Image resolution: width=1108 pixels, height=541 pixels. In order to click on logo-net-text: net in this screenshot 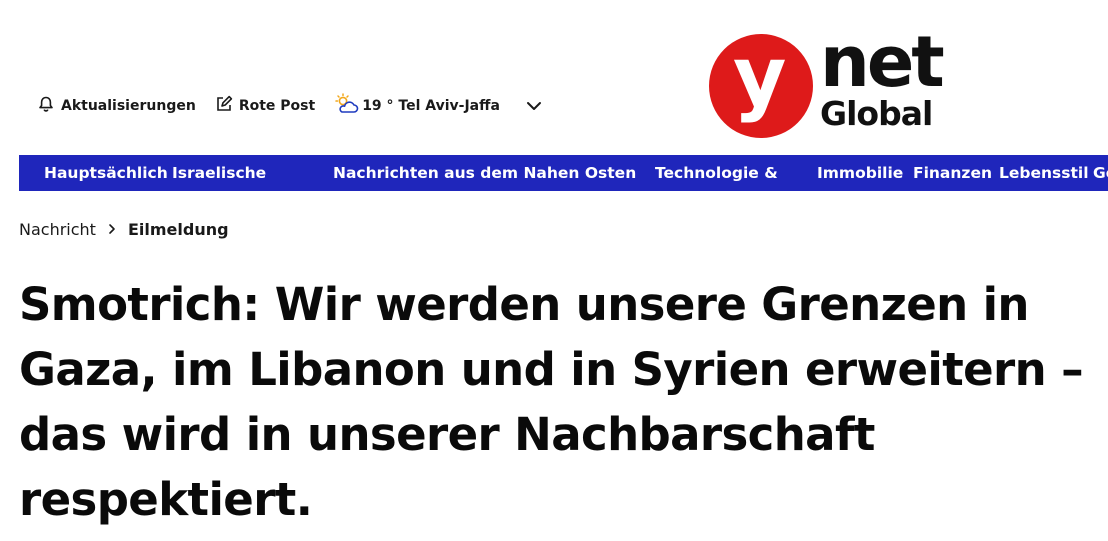, I will do `click(882, 62)`.